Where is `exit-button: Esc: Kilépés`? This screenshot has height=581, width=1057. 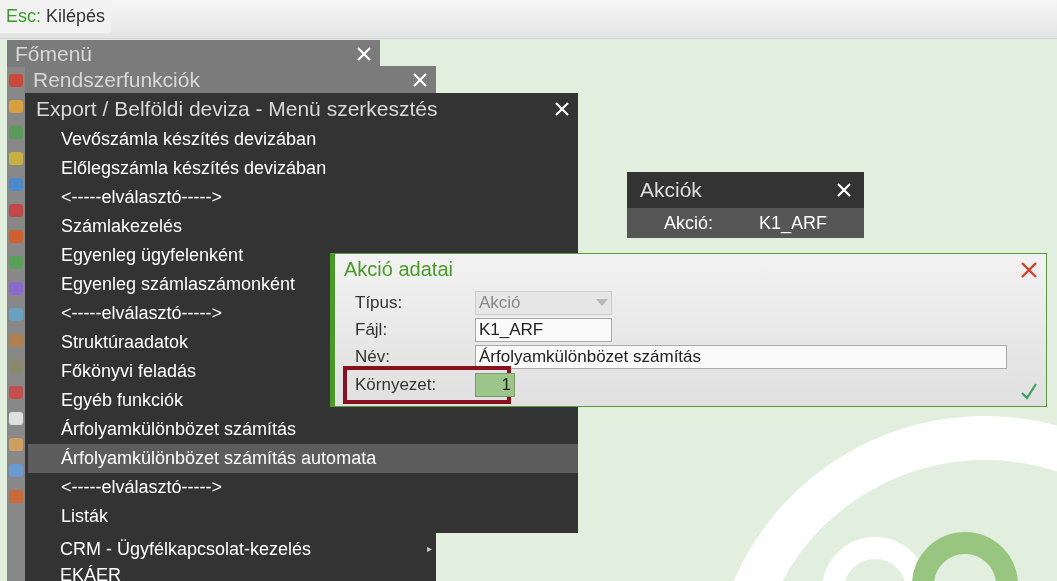
exit-button: Esc: Kilépés is located at coordinates (56, 16).